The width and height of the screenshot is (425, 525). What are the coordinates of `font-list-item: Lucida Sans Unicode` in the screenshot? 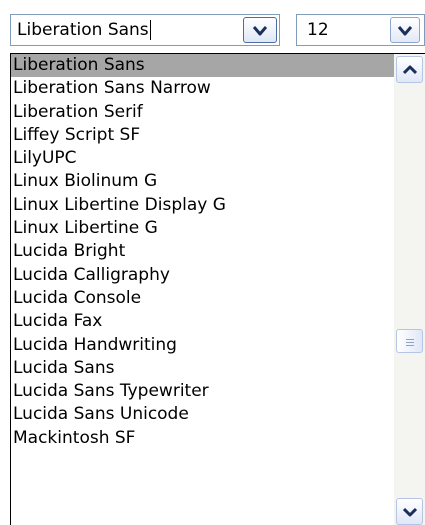 It's located at (203, 414).